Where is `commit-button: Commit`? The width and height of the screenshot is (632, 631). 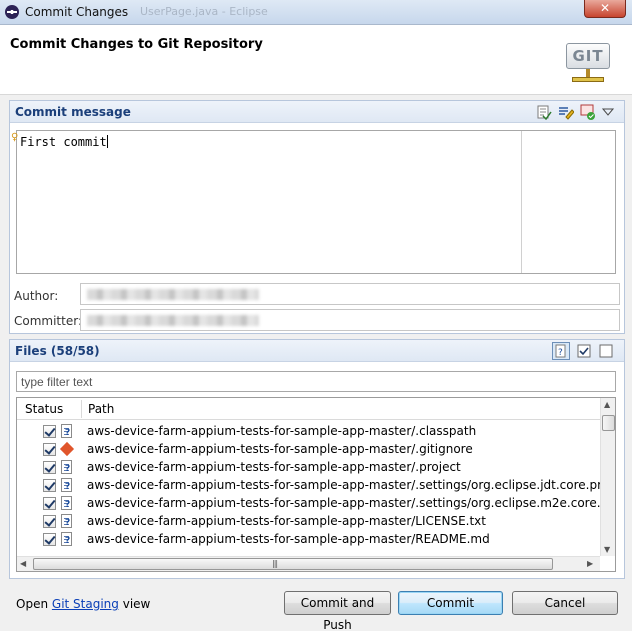 commit-button: Commit is located at coordinates (450, 603).